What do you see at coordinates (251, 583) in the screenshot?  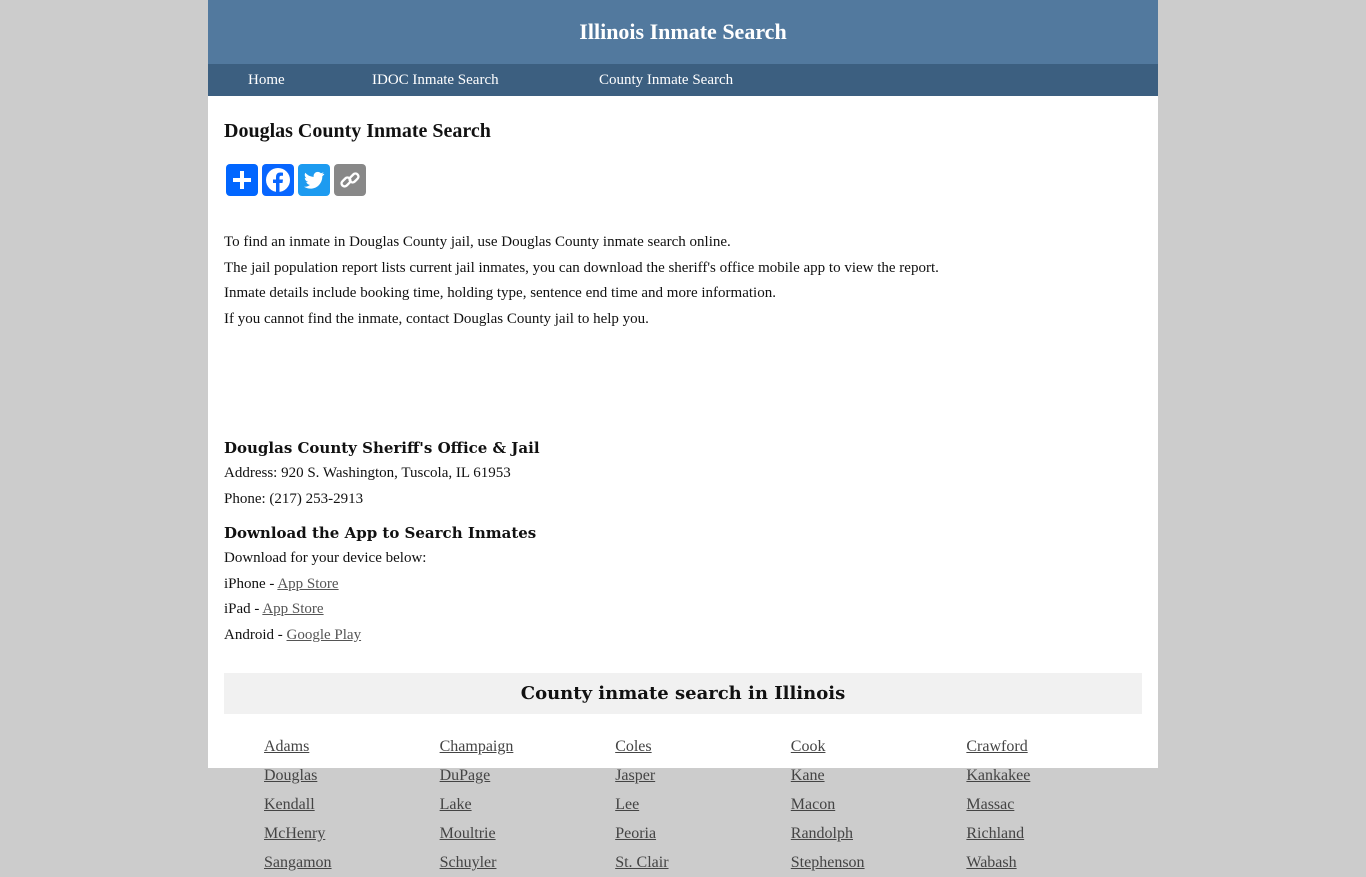 I see `device-label: iPhone -` at bounding box center [251, 583].